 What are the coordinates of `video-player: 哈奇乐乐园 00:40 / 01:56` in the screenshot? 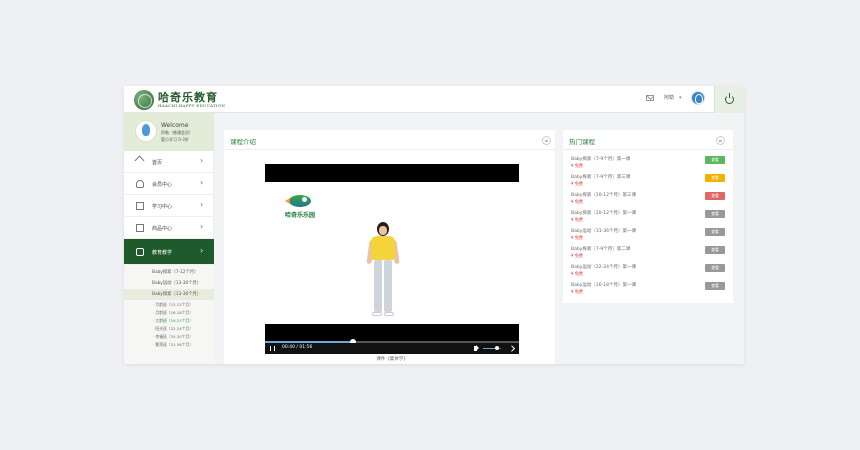 It's located at (392, 259).